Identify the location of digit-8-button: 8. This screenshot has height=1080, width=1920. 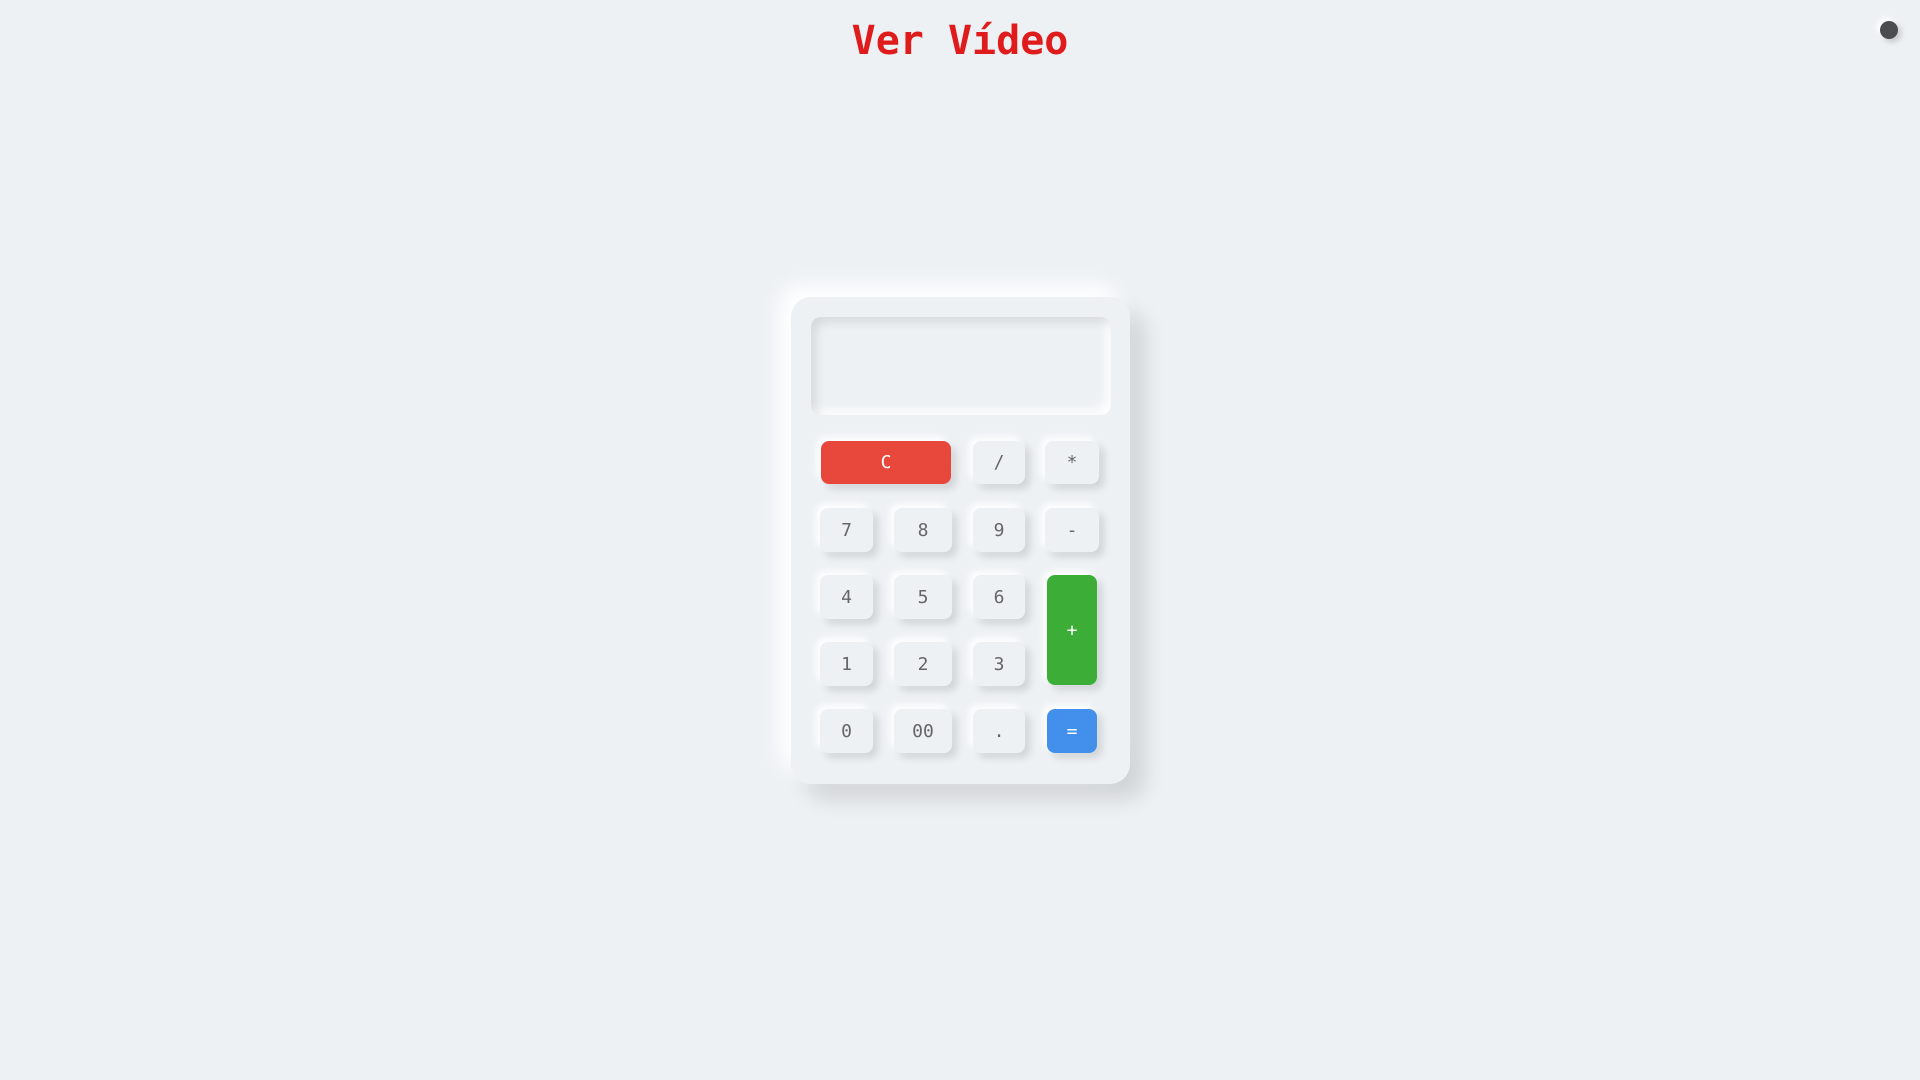
(923, 530).